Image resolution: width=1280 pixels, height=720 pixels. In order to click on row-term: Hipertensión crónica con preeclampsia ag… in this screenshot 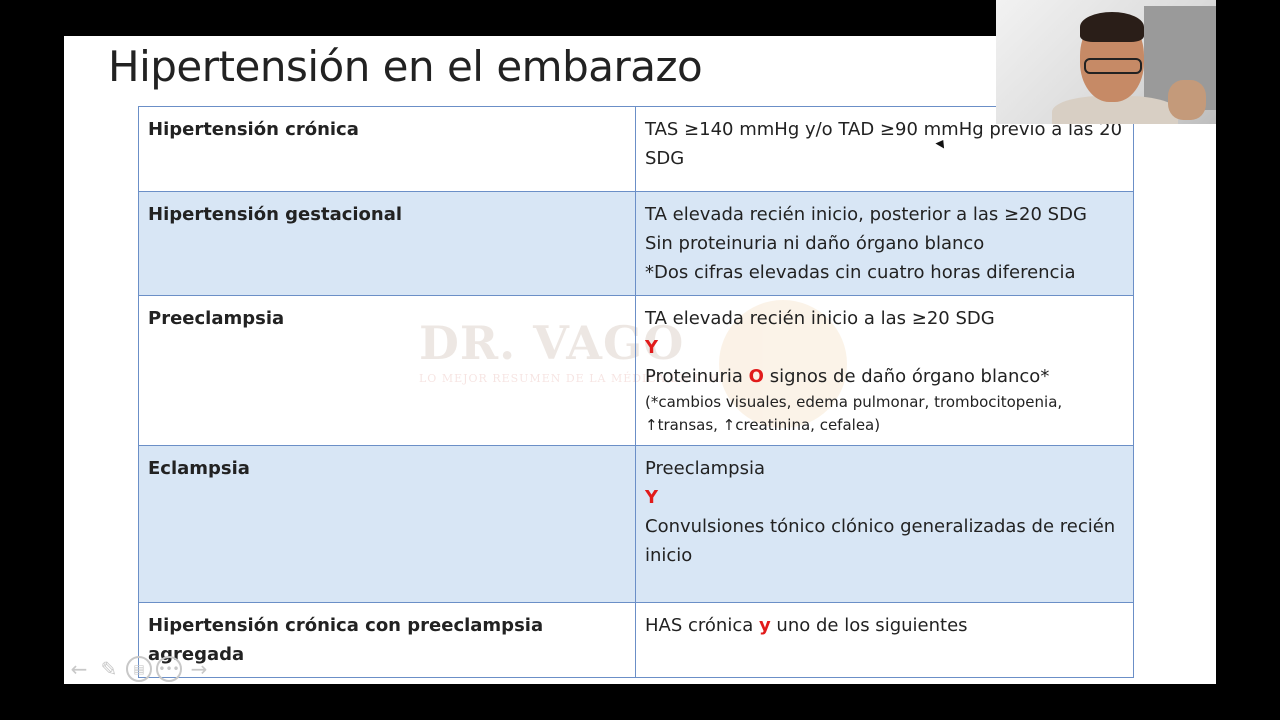, I will do `click(387, 640)`.